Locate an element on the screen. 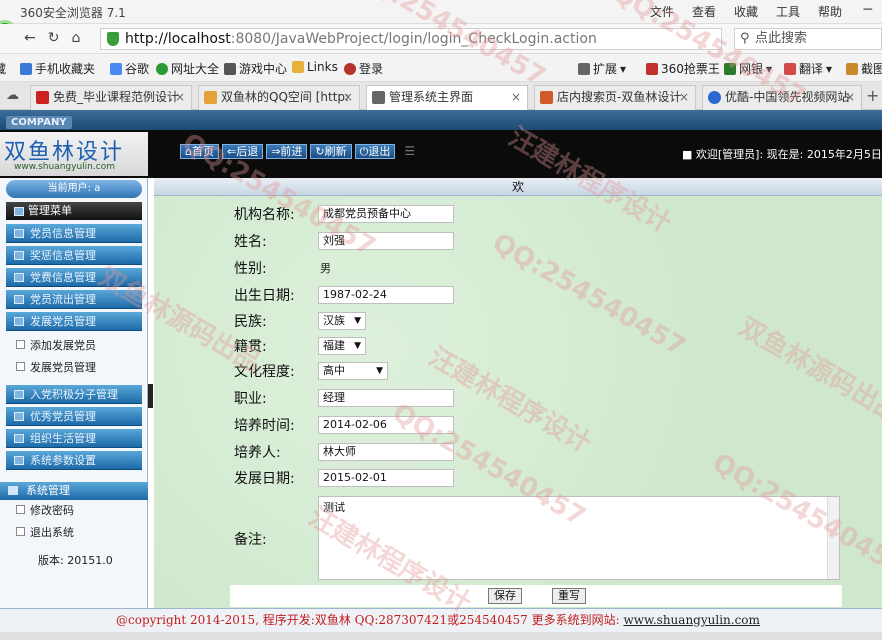 The image size is (882, 640). menu-lines-icon: ☰ is located at coordinates (409, 151).